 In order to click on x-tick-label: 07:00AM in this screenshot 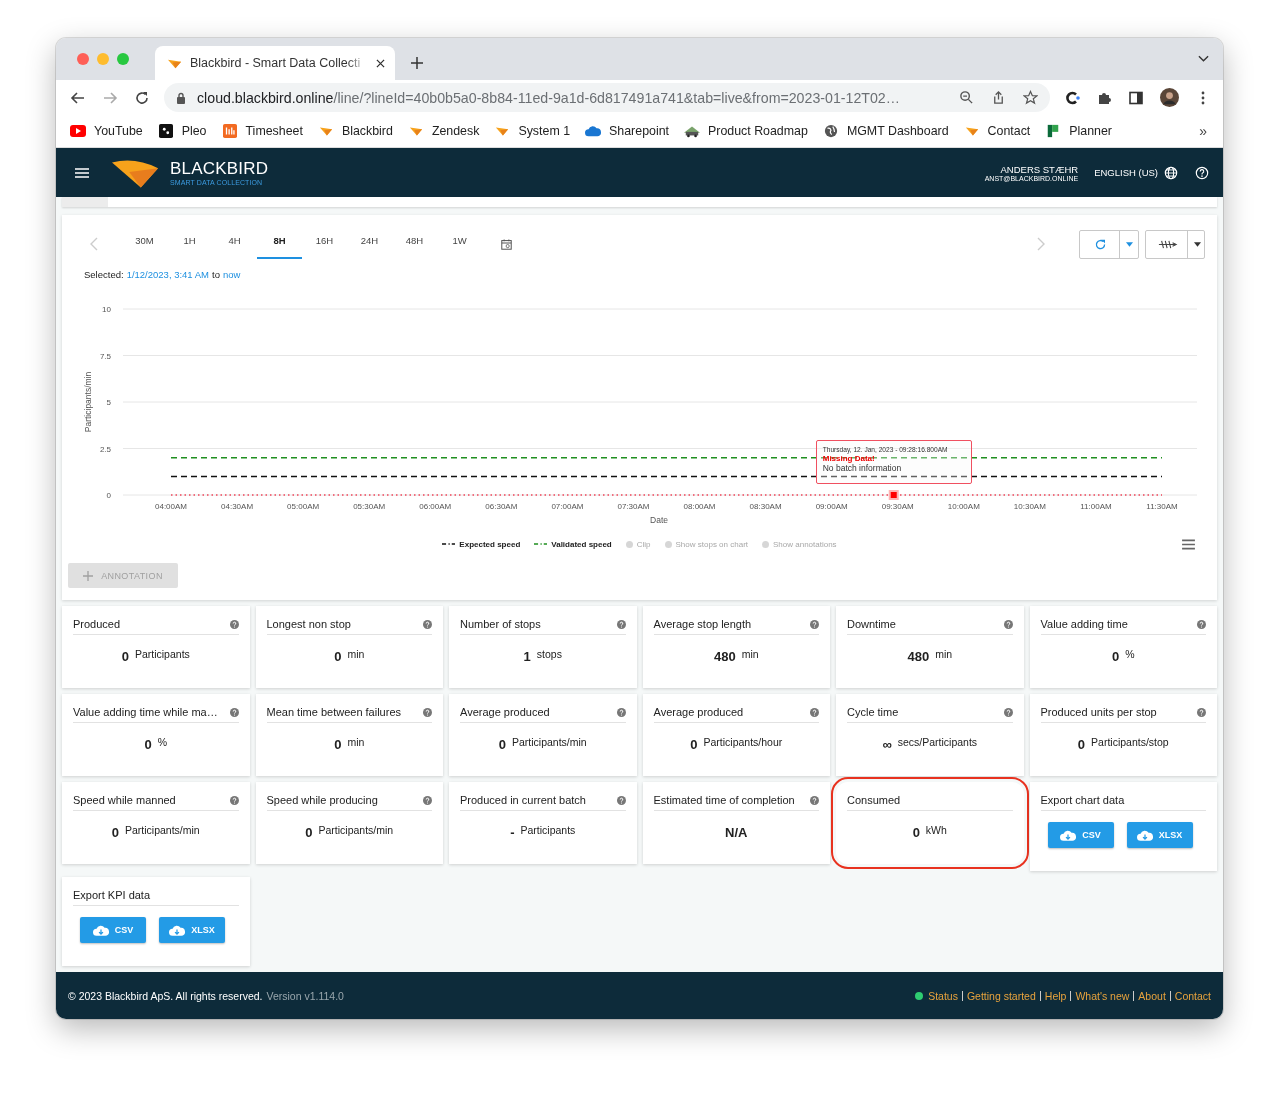, I will do `click(567, 506)`.